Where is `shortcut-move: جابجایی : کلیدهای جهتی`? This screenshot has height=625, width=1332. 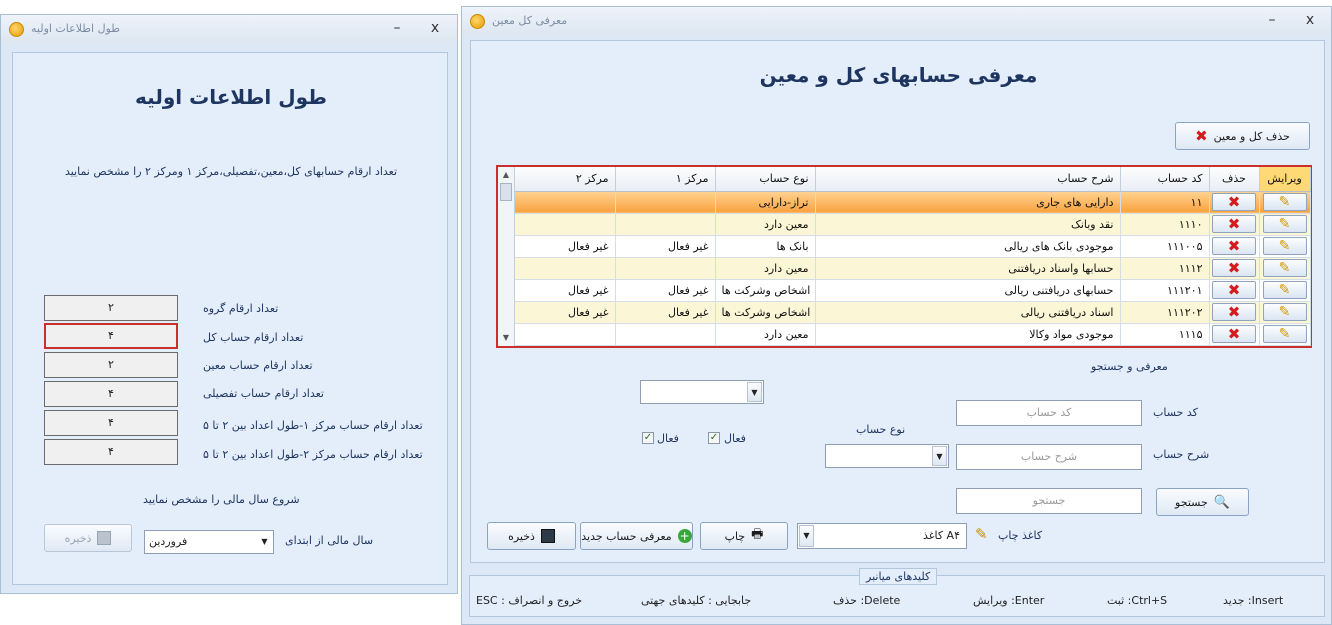 shortcut-move: جابجایی : کلیدهای جهتی is located at coordinates (696, 600).